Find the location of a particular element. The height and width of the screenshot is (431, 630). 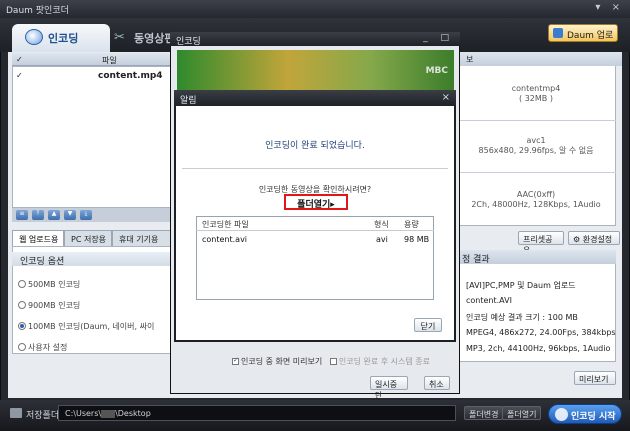

close-icon: × is located at coordinates (446, 97).